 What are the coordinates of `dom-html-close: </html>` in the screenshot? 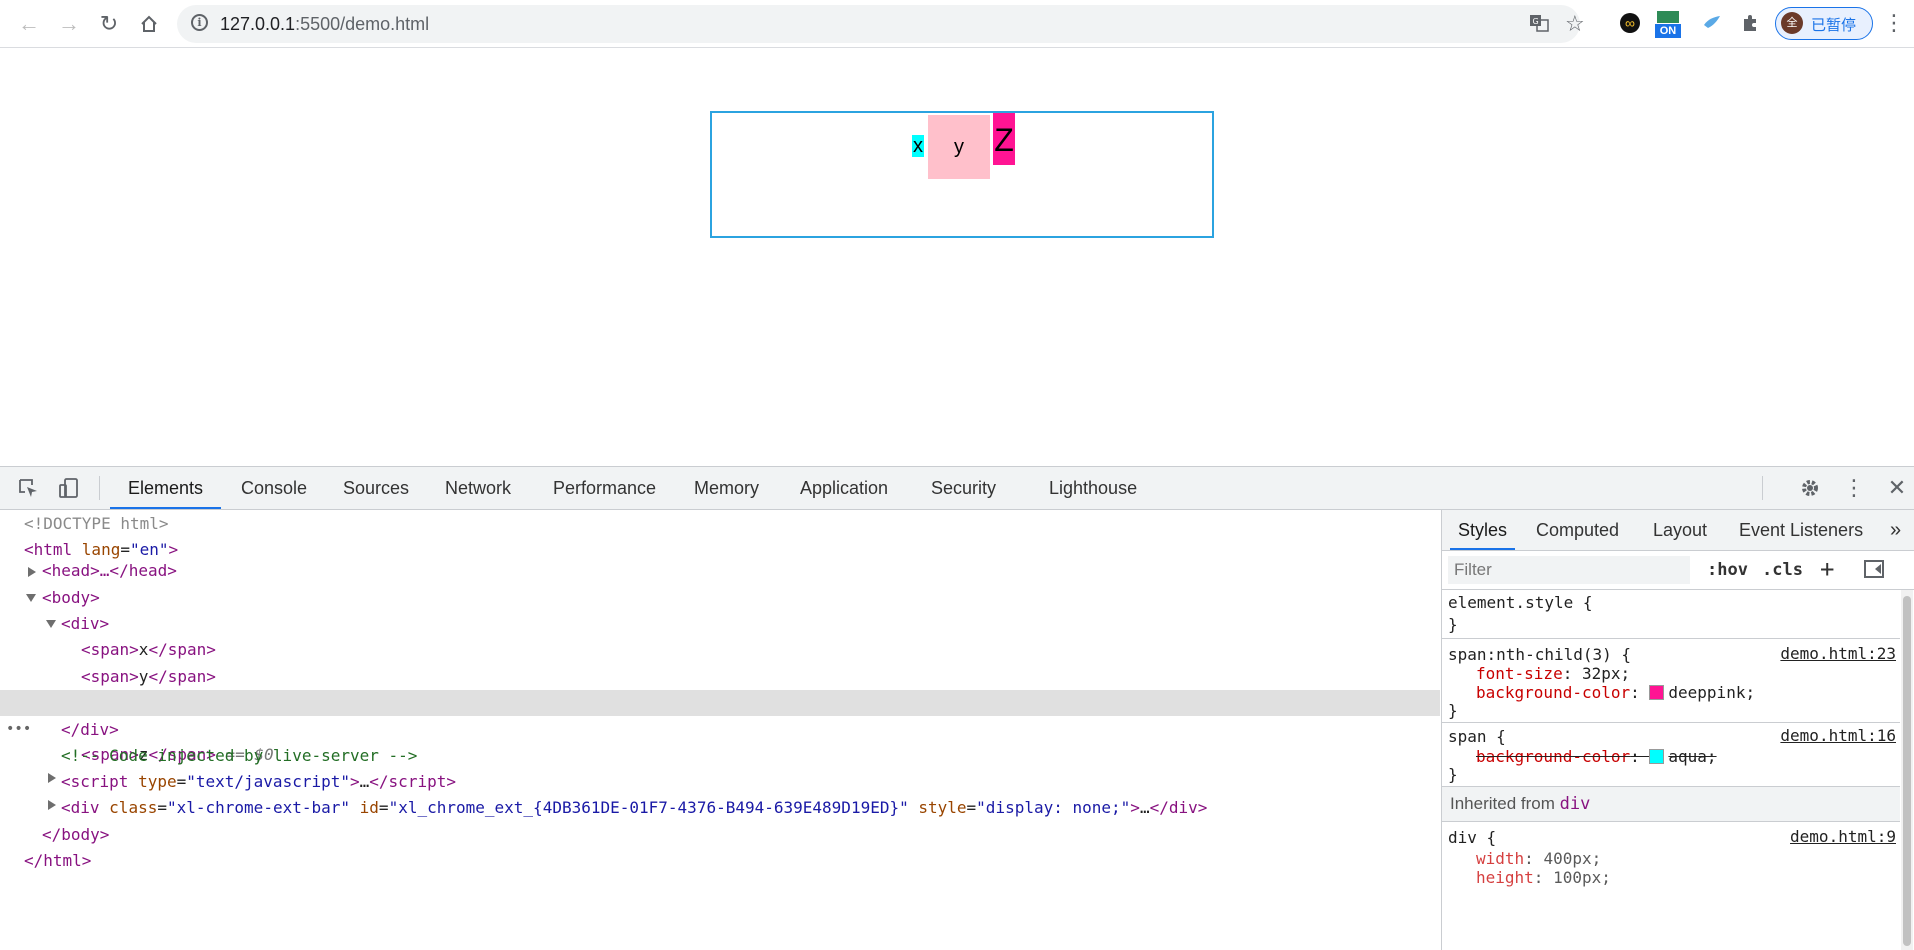 It's located at (57, 861).